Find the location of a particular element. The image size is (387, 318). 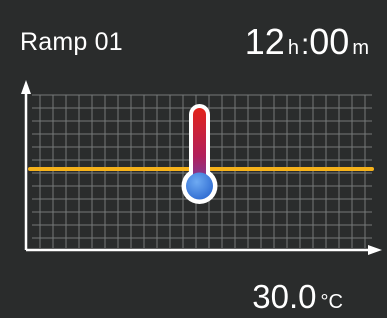

time-hours: 12 is located at coordinates (264, 41).